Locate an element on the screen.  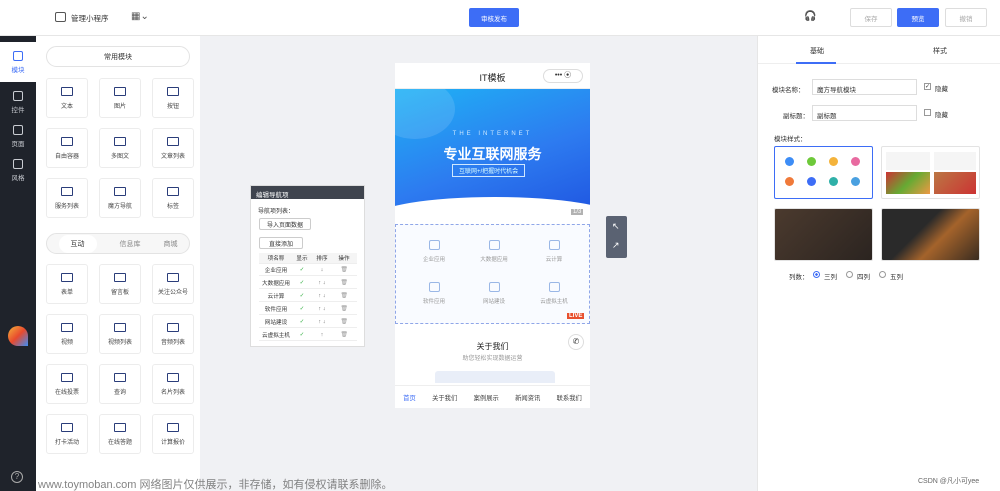
mini-program-icon is located at coordinates (60, 17).